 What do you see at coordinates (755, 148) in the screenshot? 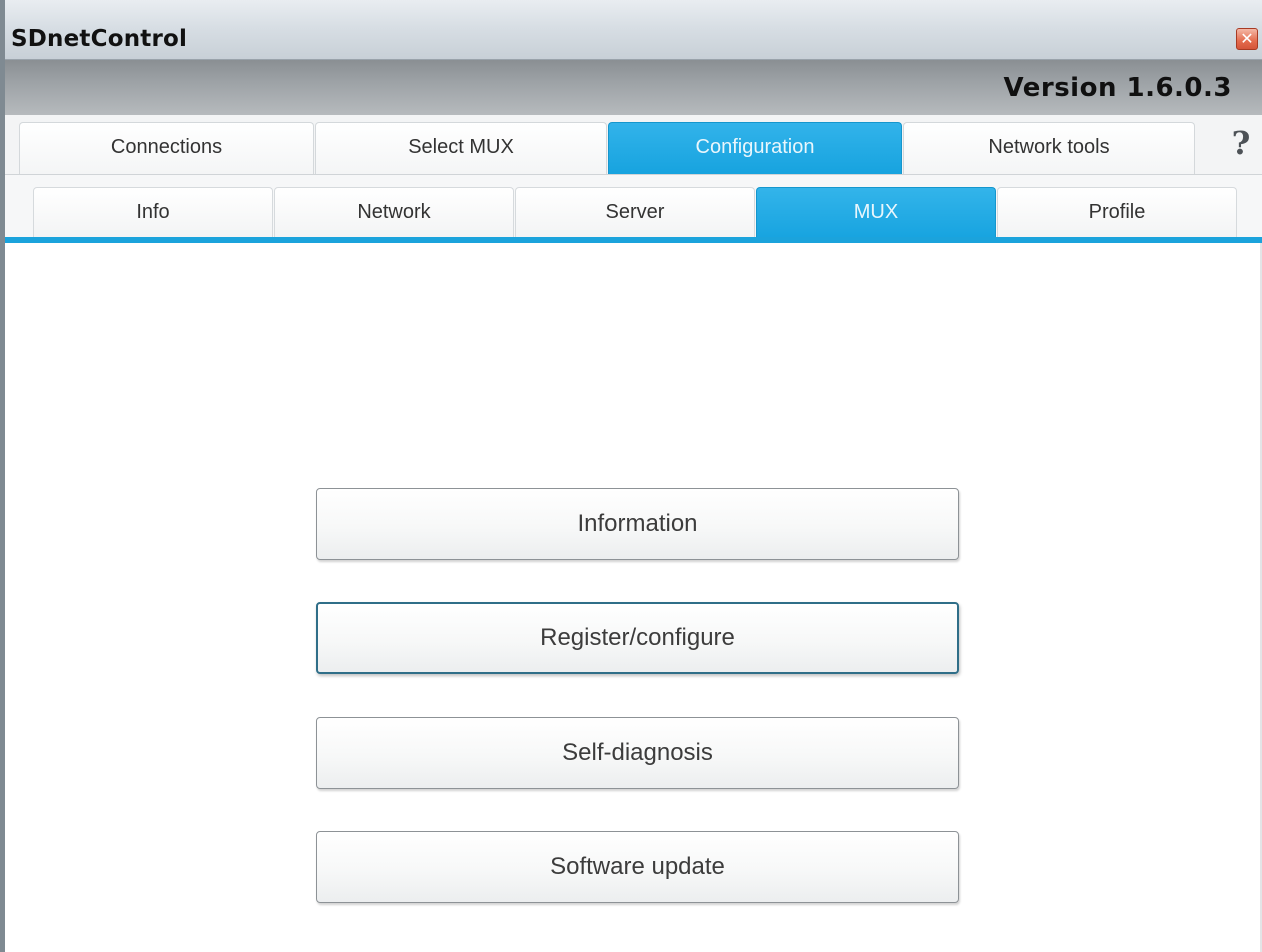
I see `tab-configuration: Configuration` at bounding box center [755, 148].